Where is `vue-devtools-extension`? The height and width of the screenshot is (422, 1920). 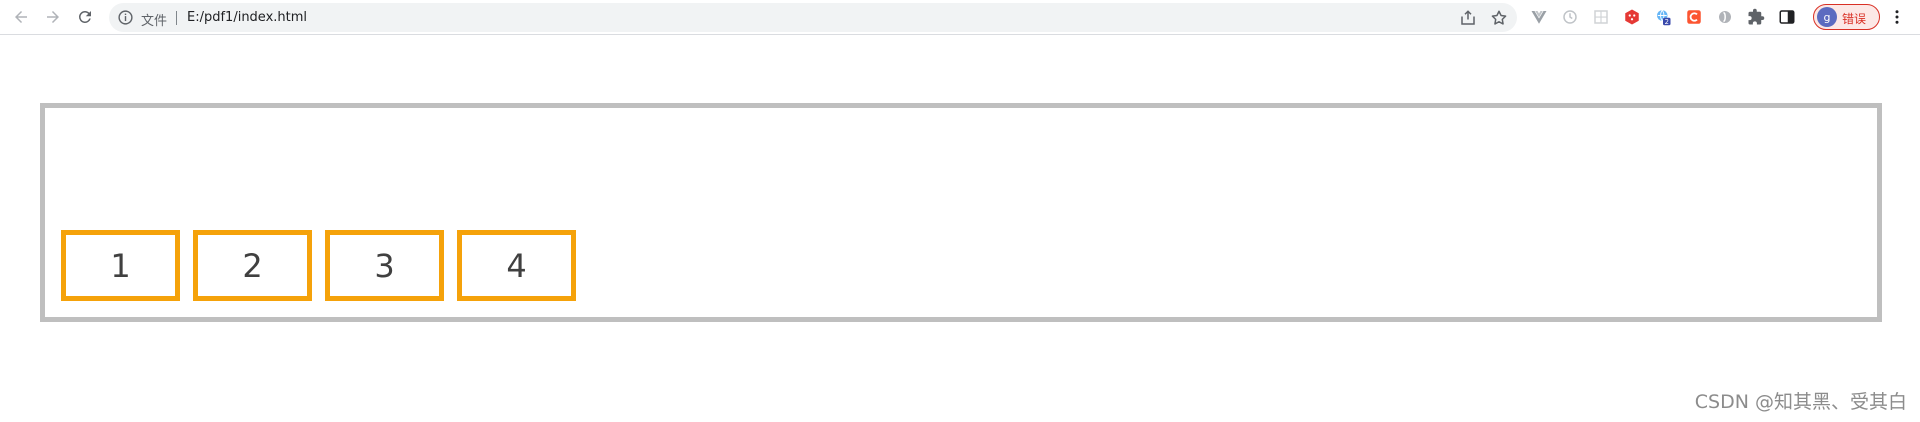
vue-devtools-extension is located at coordinates (1539, 17).